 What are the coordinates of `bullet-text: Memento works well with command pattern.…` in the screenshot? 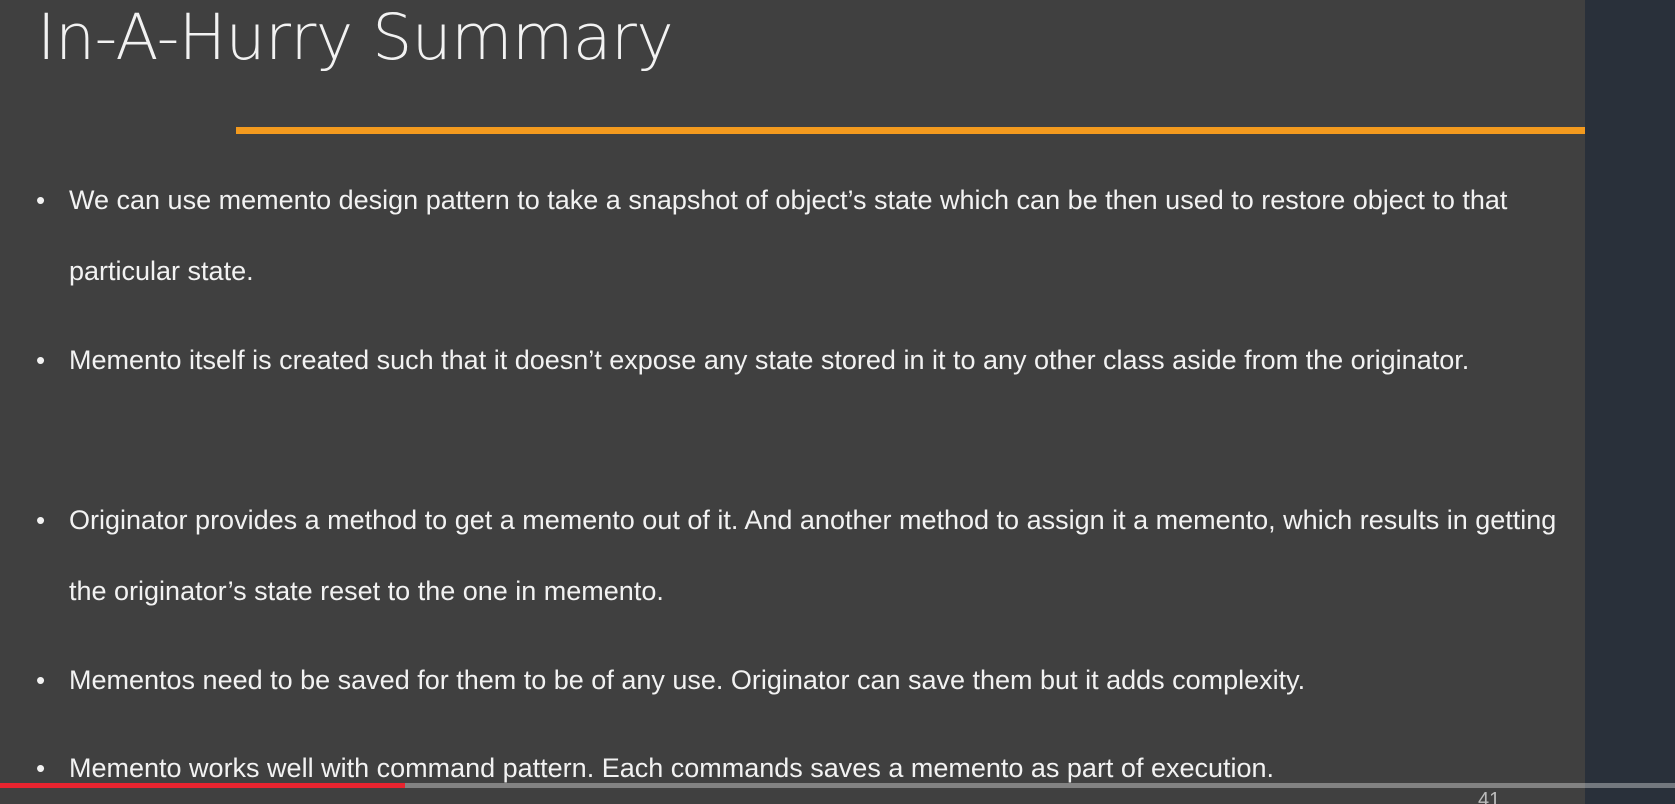 It's located at (672, 768).